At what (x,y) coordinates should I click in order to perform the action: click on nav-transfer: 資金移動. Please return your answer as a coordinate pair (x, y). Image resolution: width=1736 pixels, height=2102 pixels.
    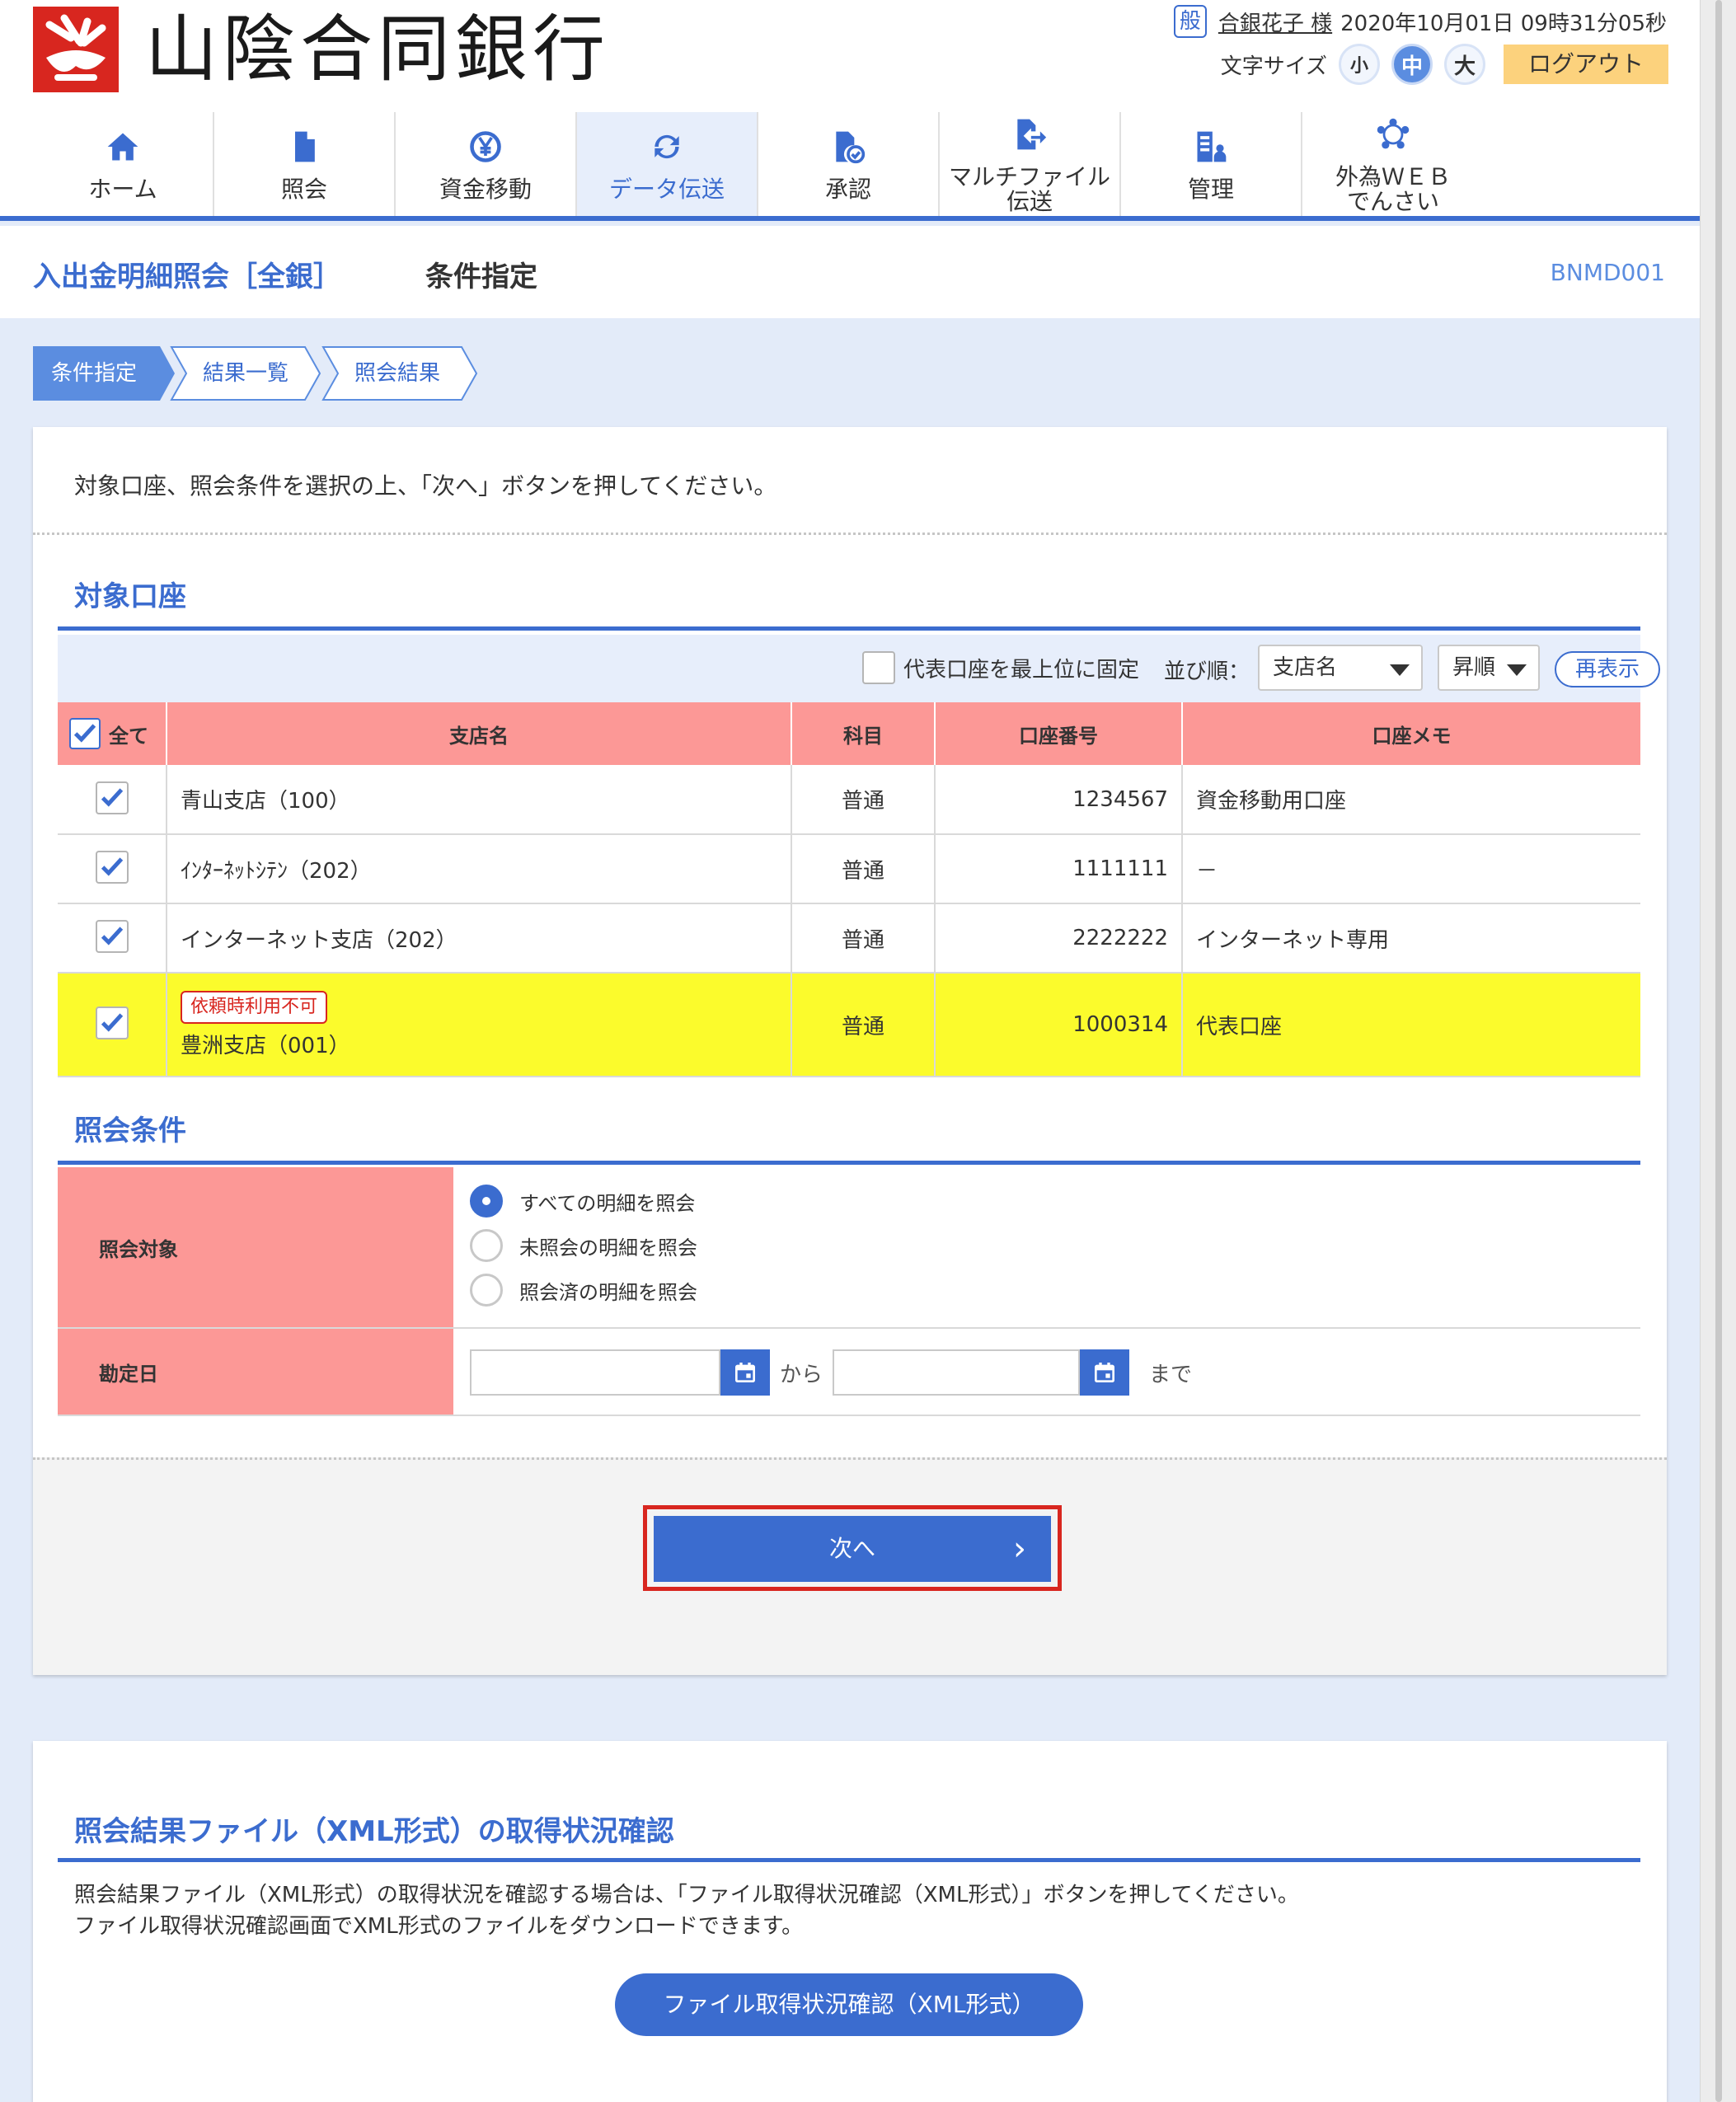
    Looking at the image, I should click on (486, 164).